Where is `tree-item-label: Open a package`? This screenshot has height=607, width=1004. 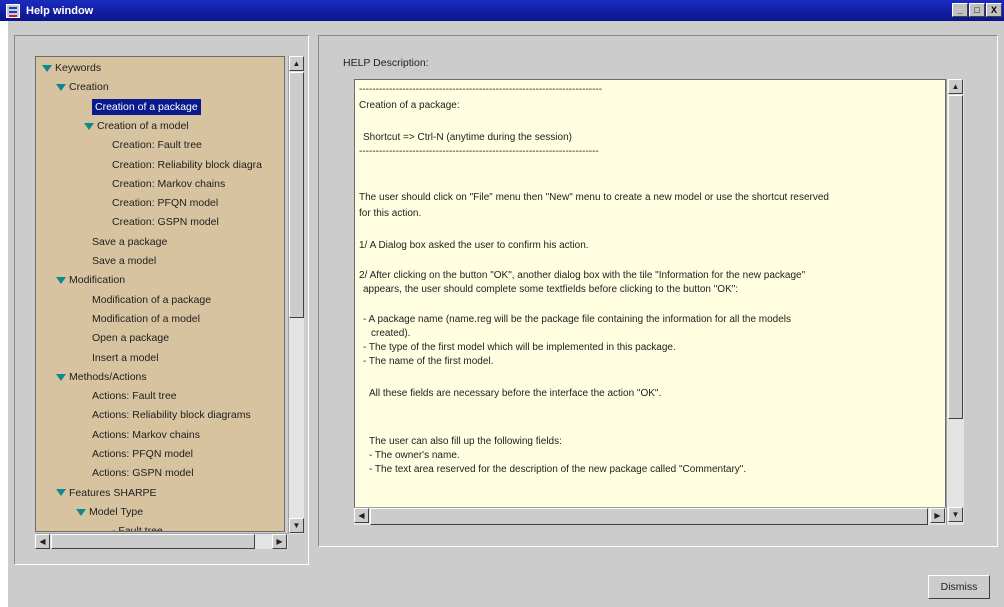
tree-item-label: Open a package is located at coordinates (131, 338).